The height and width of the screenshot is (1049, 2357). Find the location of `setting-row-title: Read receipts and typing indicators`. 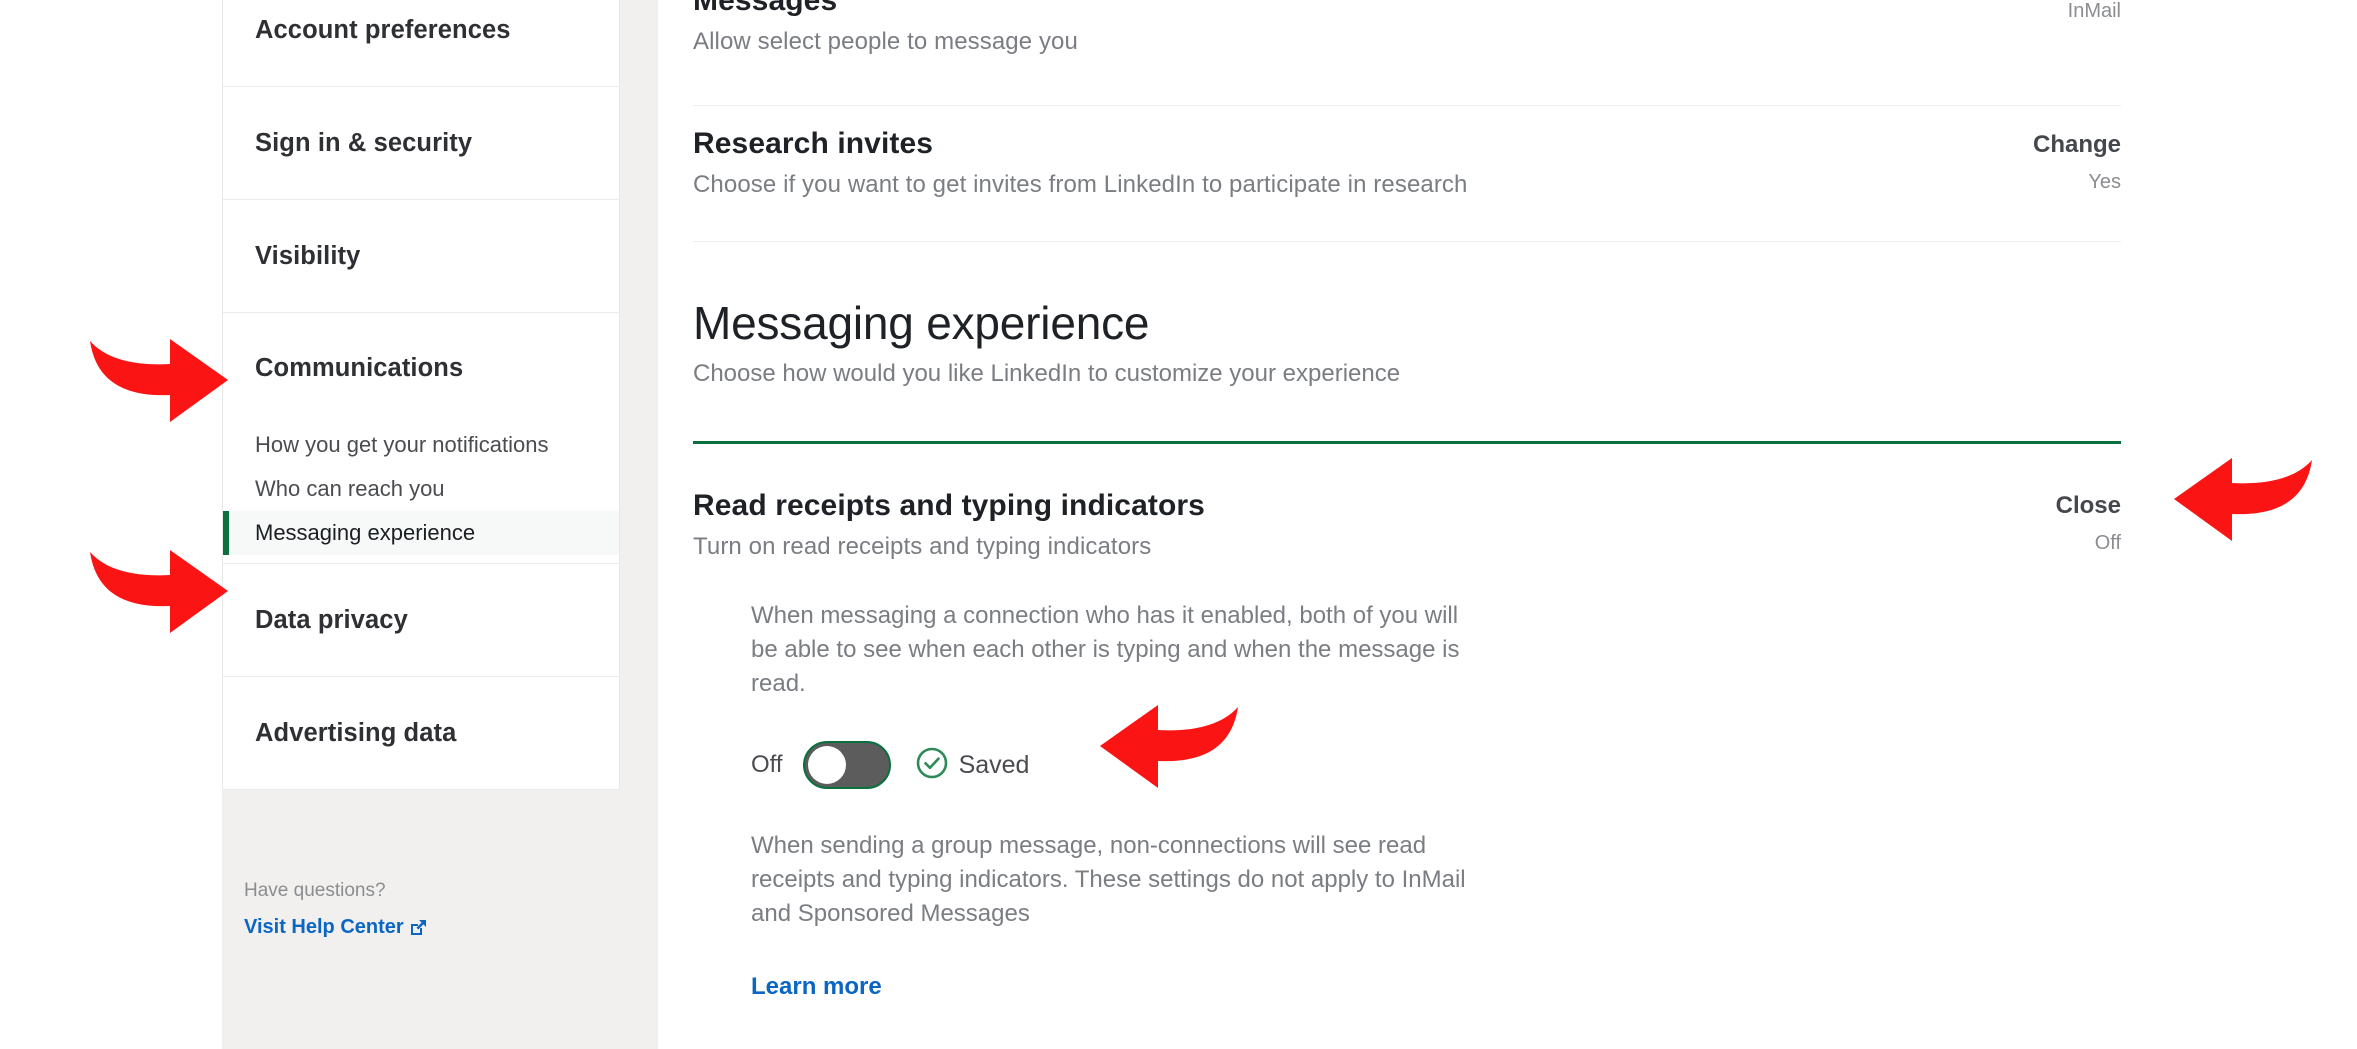

setting-row-title: Read receipts and typing indicators is located at coordinates (949, 505).